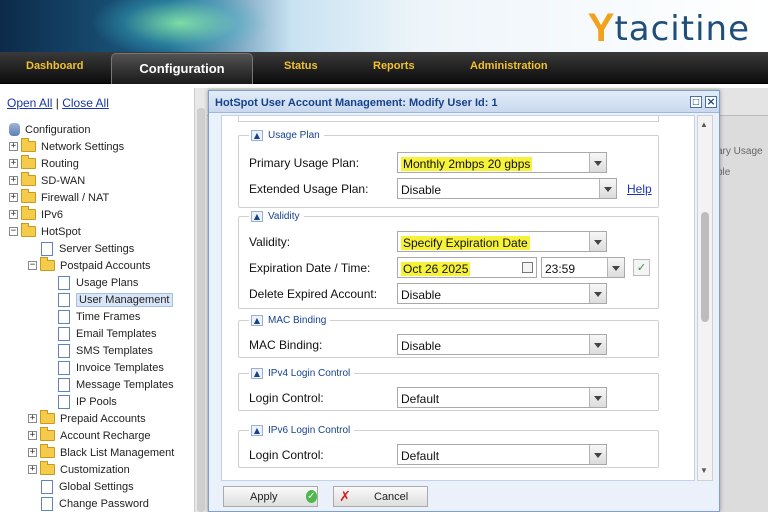 This screenshot has width=768, height=512. I want to click on sidebar-item-account-recharge: + Account Recharge, so click(89, 435).